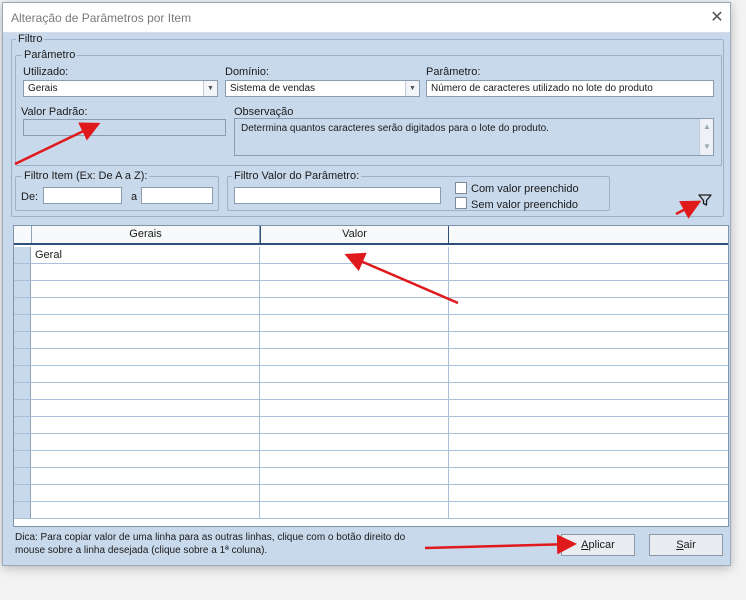 The height and width of the screenshot is (600, 746). What do you see at coordinates (705, 200) in the screenshot?
I see `filter-icon` at bounding box center [705, 200].